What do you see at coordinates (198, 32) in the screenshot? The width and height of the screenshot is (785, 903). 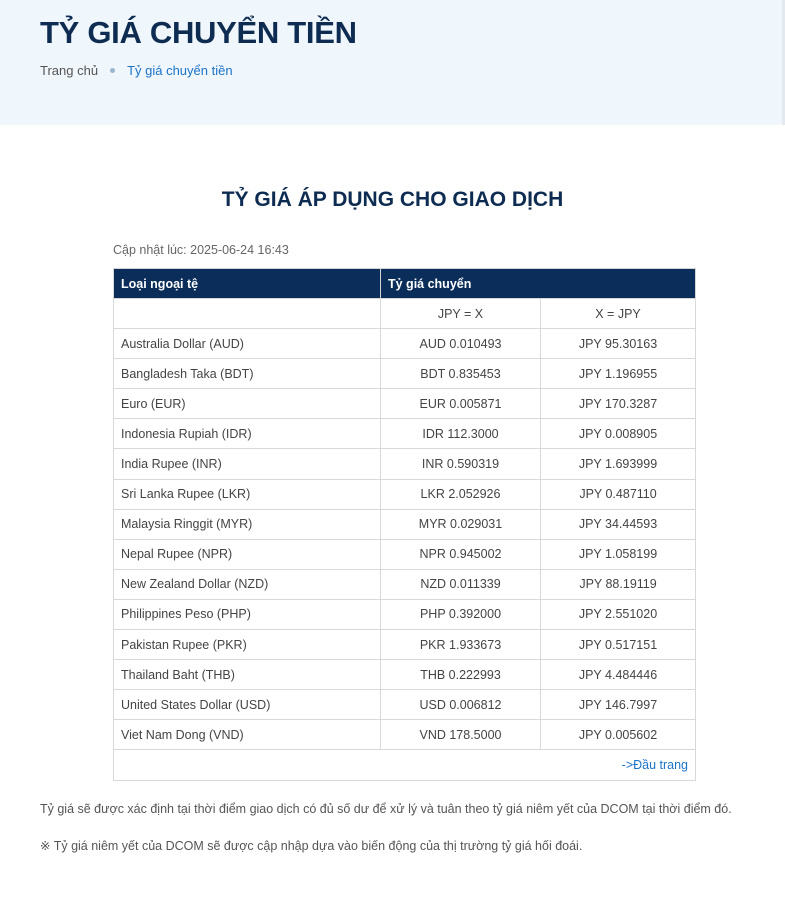 I see `page-title: TỶ GIÁ CHUYỂN TIỀN` at bounding box center [198, 32].